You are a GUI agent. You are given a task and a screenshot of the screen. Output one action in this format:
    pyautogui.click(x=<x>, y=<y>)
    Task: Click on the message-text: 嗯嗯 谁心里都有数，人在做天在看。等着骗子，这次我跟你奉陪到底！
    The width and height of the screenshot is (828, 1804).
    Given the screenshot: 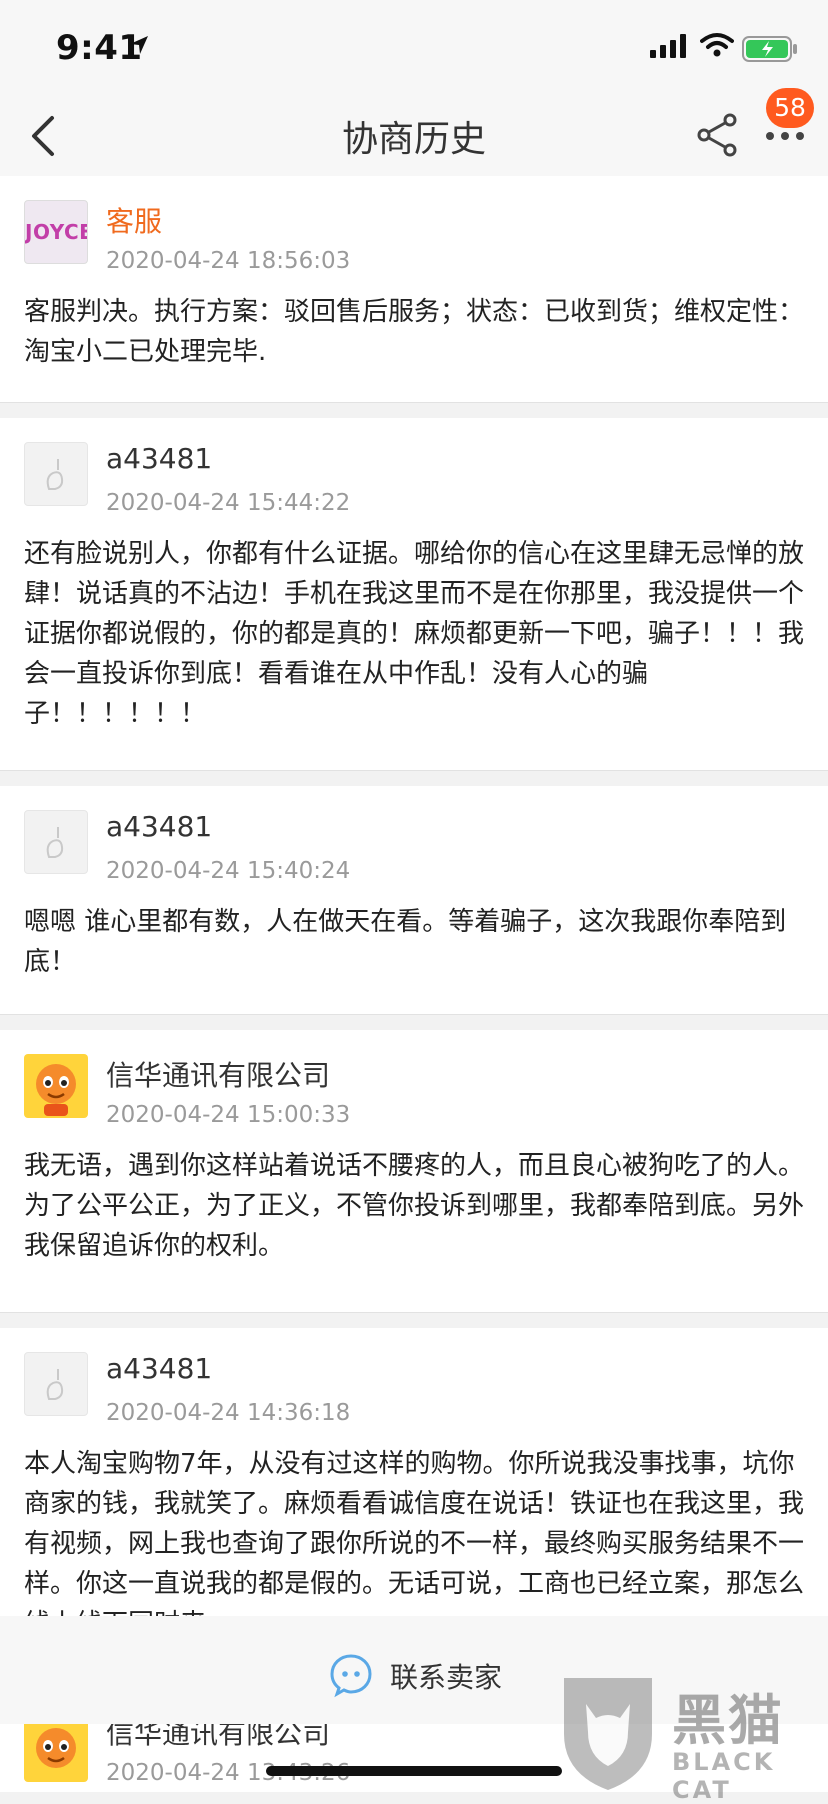 What is the action you would take?
    pyautogui.click(x=405, y=942)
    